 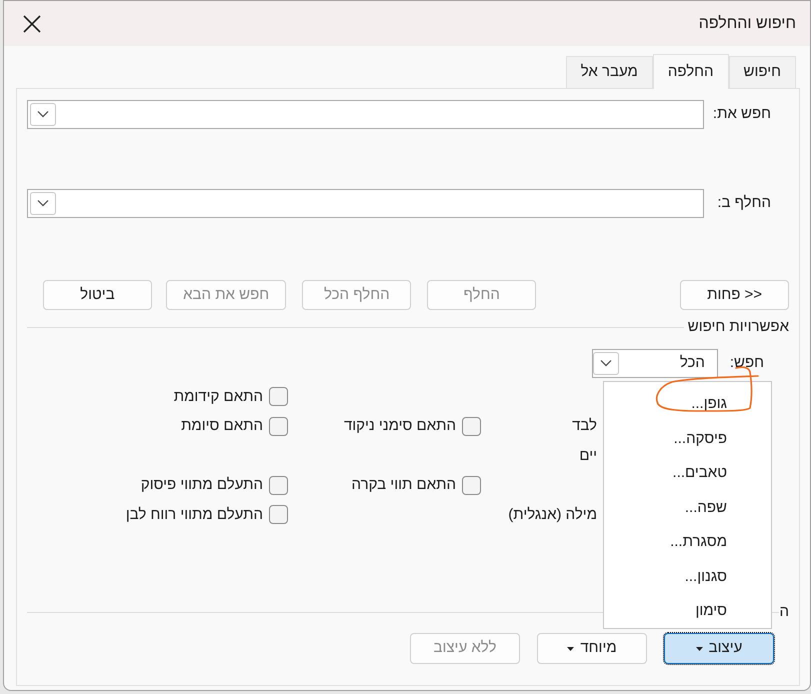 What do you see at coordinates (404, 485) in the screenshot?
I see `checkbox-label: התאם תווי בקרה` at bounding box center [404, 485].